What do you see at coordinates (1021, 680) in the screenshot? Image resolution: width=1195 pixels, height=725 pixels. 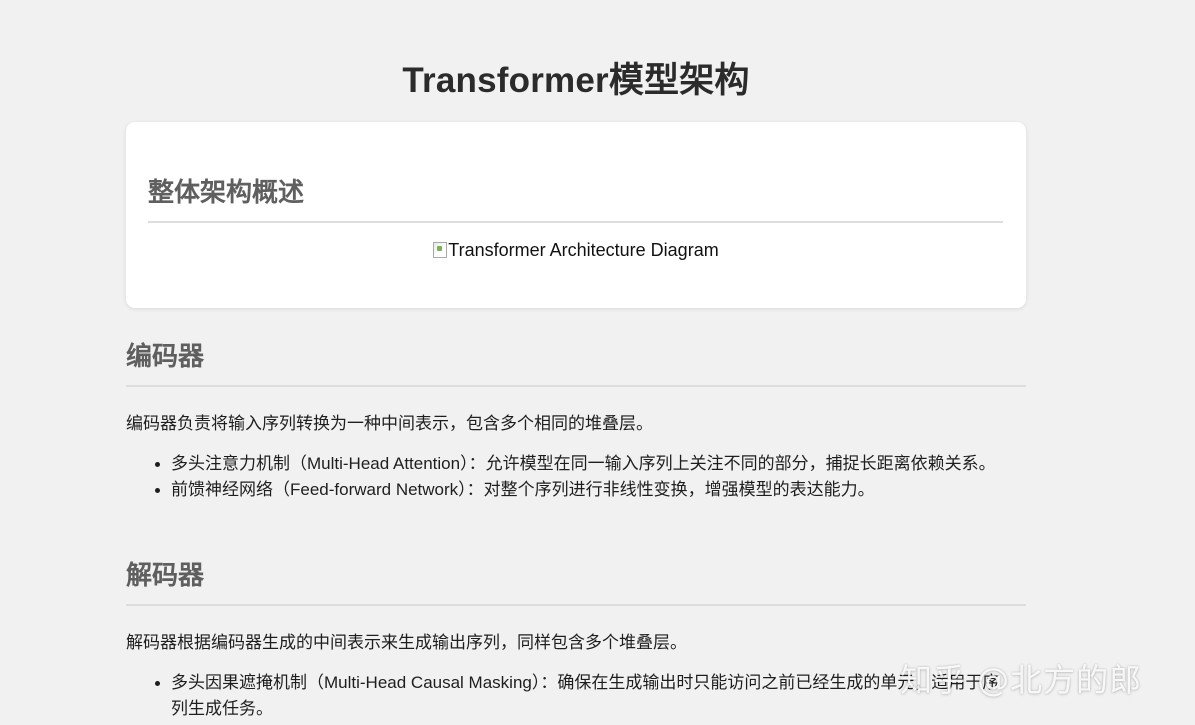 I see `watermark: 知乎 @北方的郎` at bounding box center [1021, 680].